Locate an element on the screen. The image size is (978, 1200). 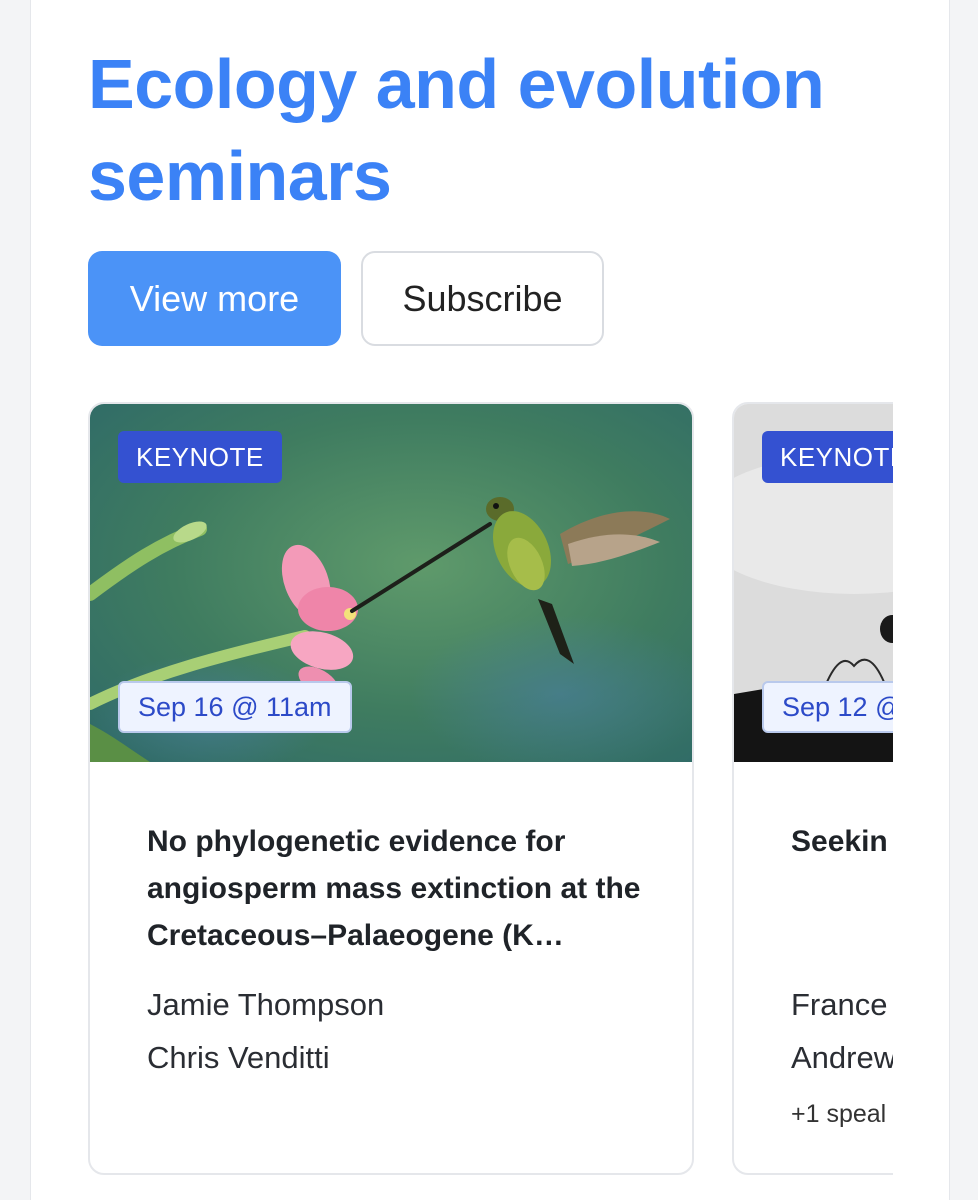
more-speakers-label: +1 speal is located at coordinates (839, 1114).